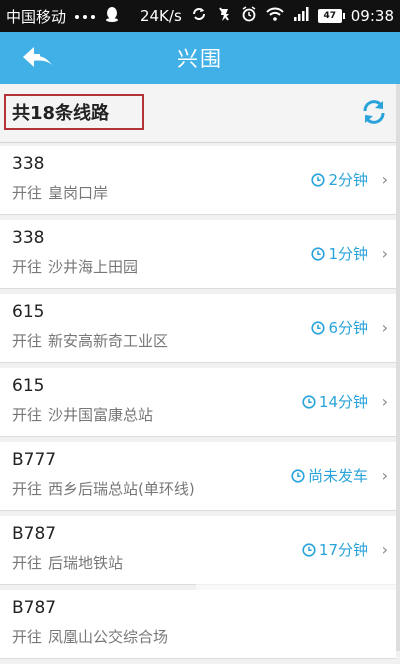 Image resolution: width=400 pixels, height=664 pixels. I want to click on refresh-icon, so click(374, 112).